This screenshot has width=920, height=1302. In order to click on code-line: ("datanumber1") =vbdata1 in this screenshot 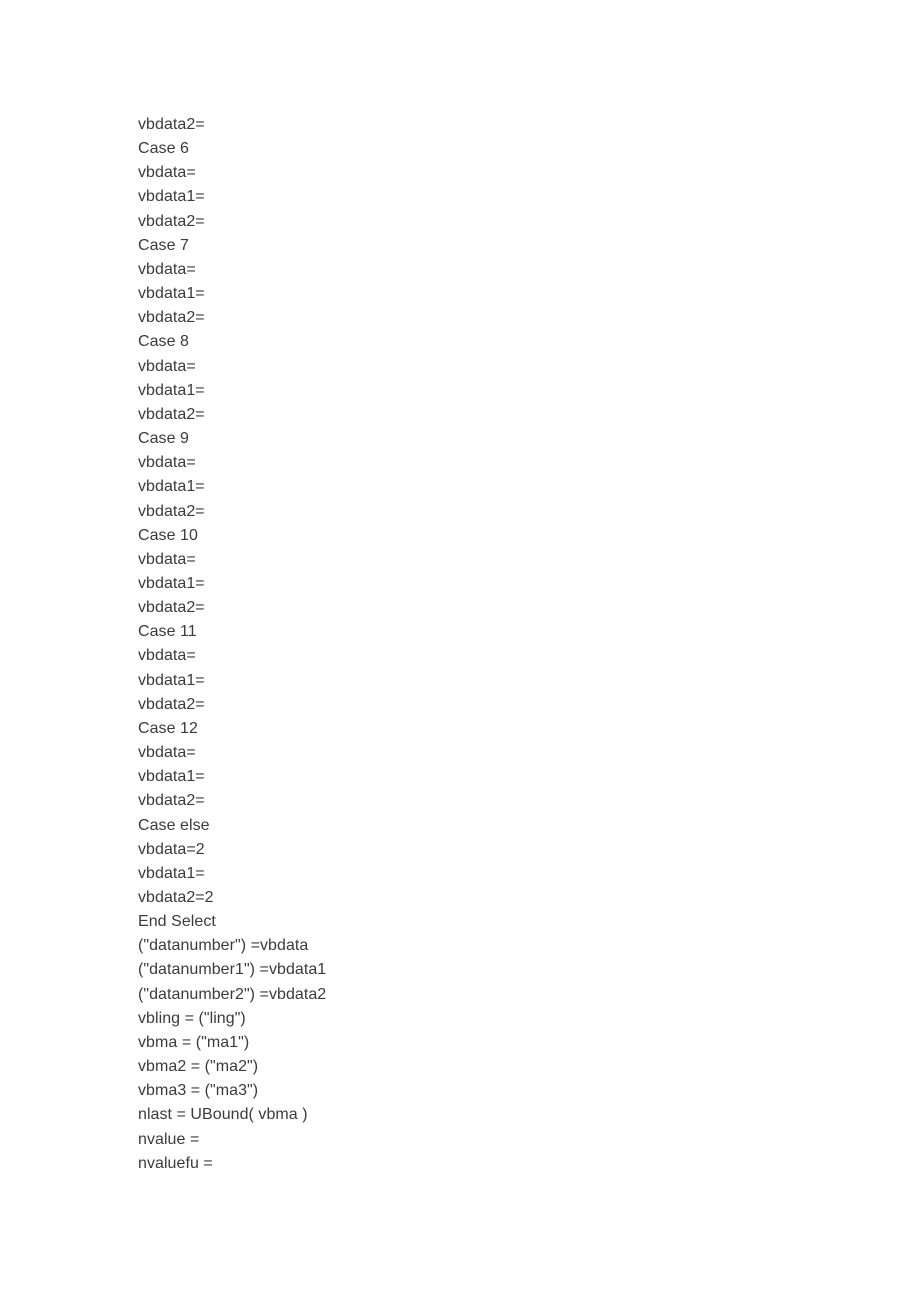, I will do `click(232, 970)`.